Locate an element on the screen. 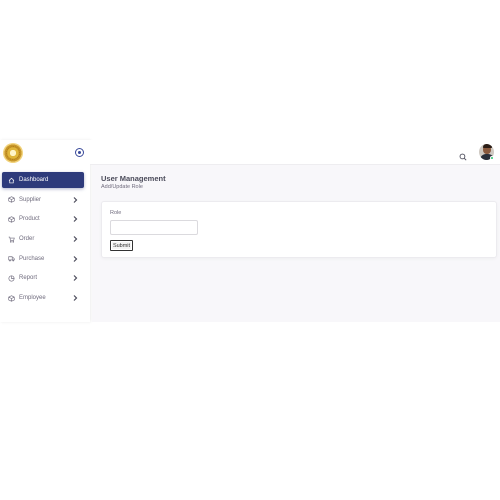  sidebar-item-purchase: Purchase is located at coordinates (43, 259).